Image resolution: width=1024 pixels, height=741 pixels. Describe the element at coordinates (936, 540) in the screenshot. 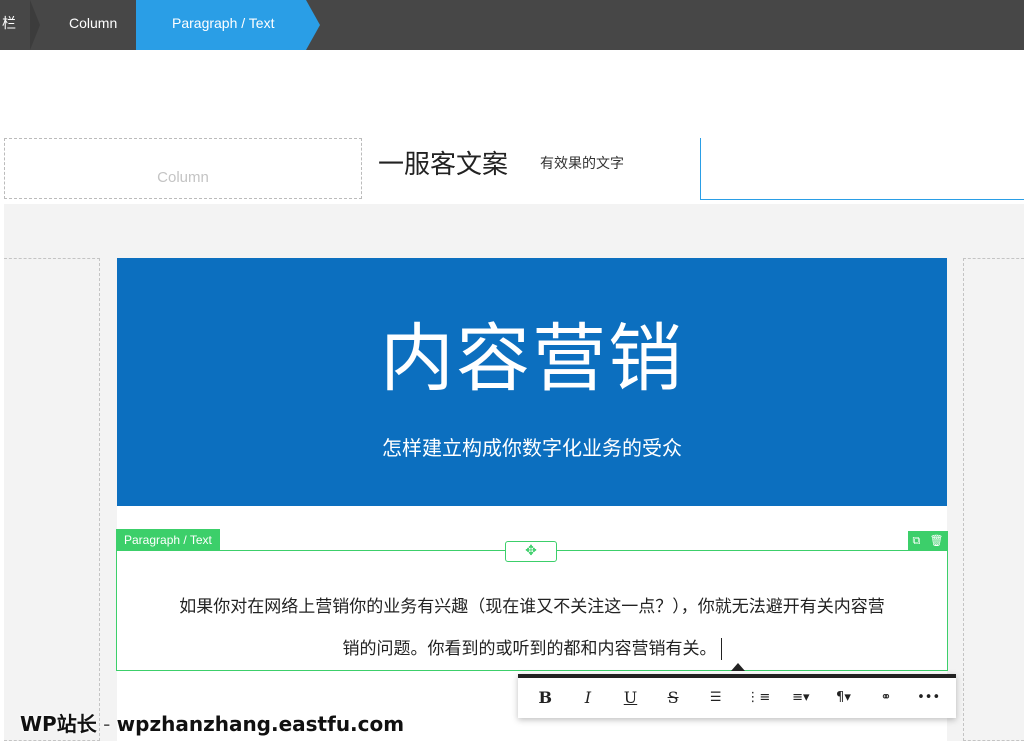

I see `trash-icon: 🗑` at that location.